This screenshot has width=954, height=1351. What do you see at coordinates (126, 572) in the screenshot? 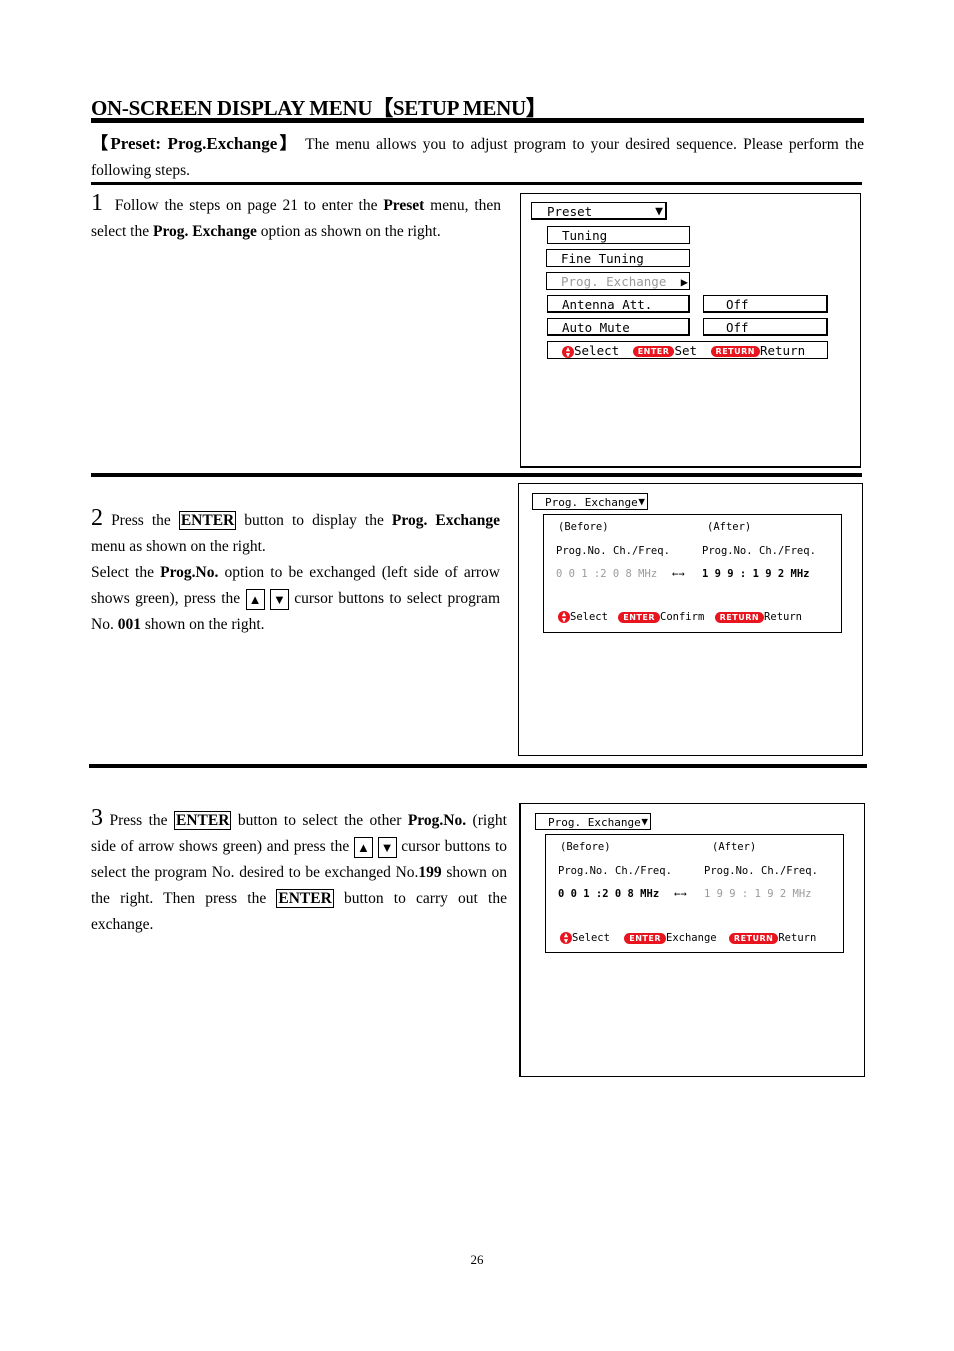
I see `text-run: Select the` at bounding box center [126, 572].